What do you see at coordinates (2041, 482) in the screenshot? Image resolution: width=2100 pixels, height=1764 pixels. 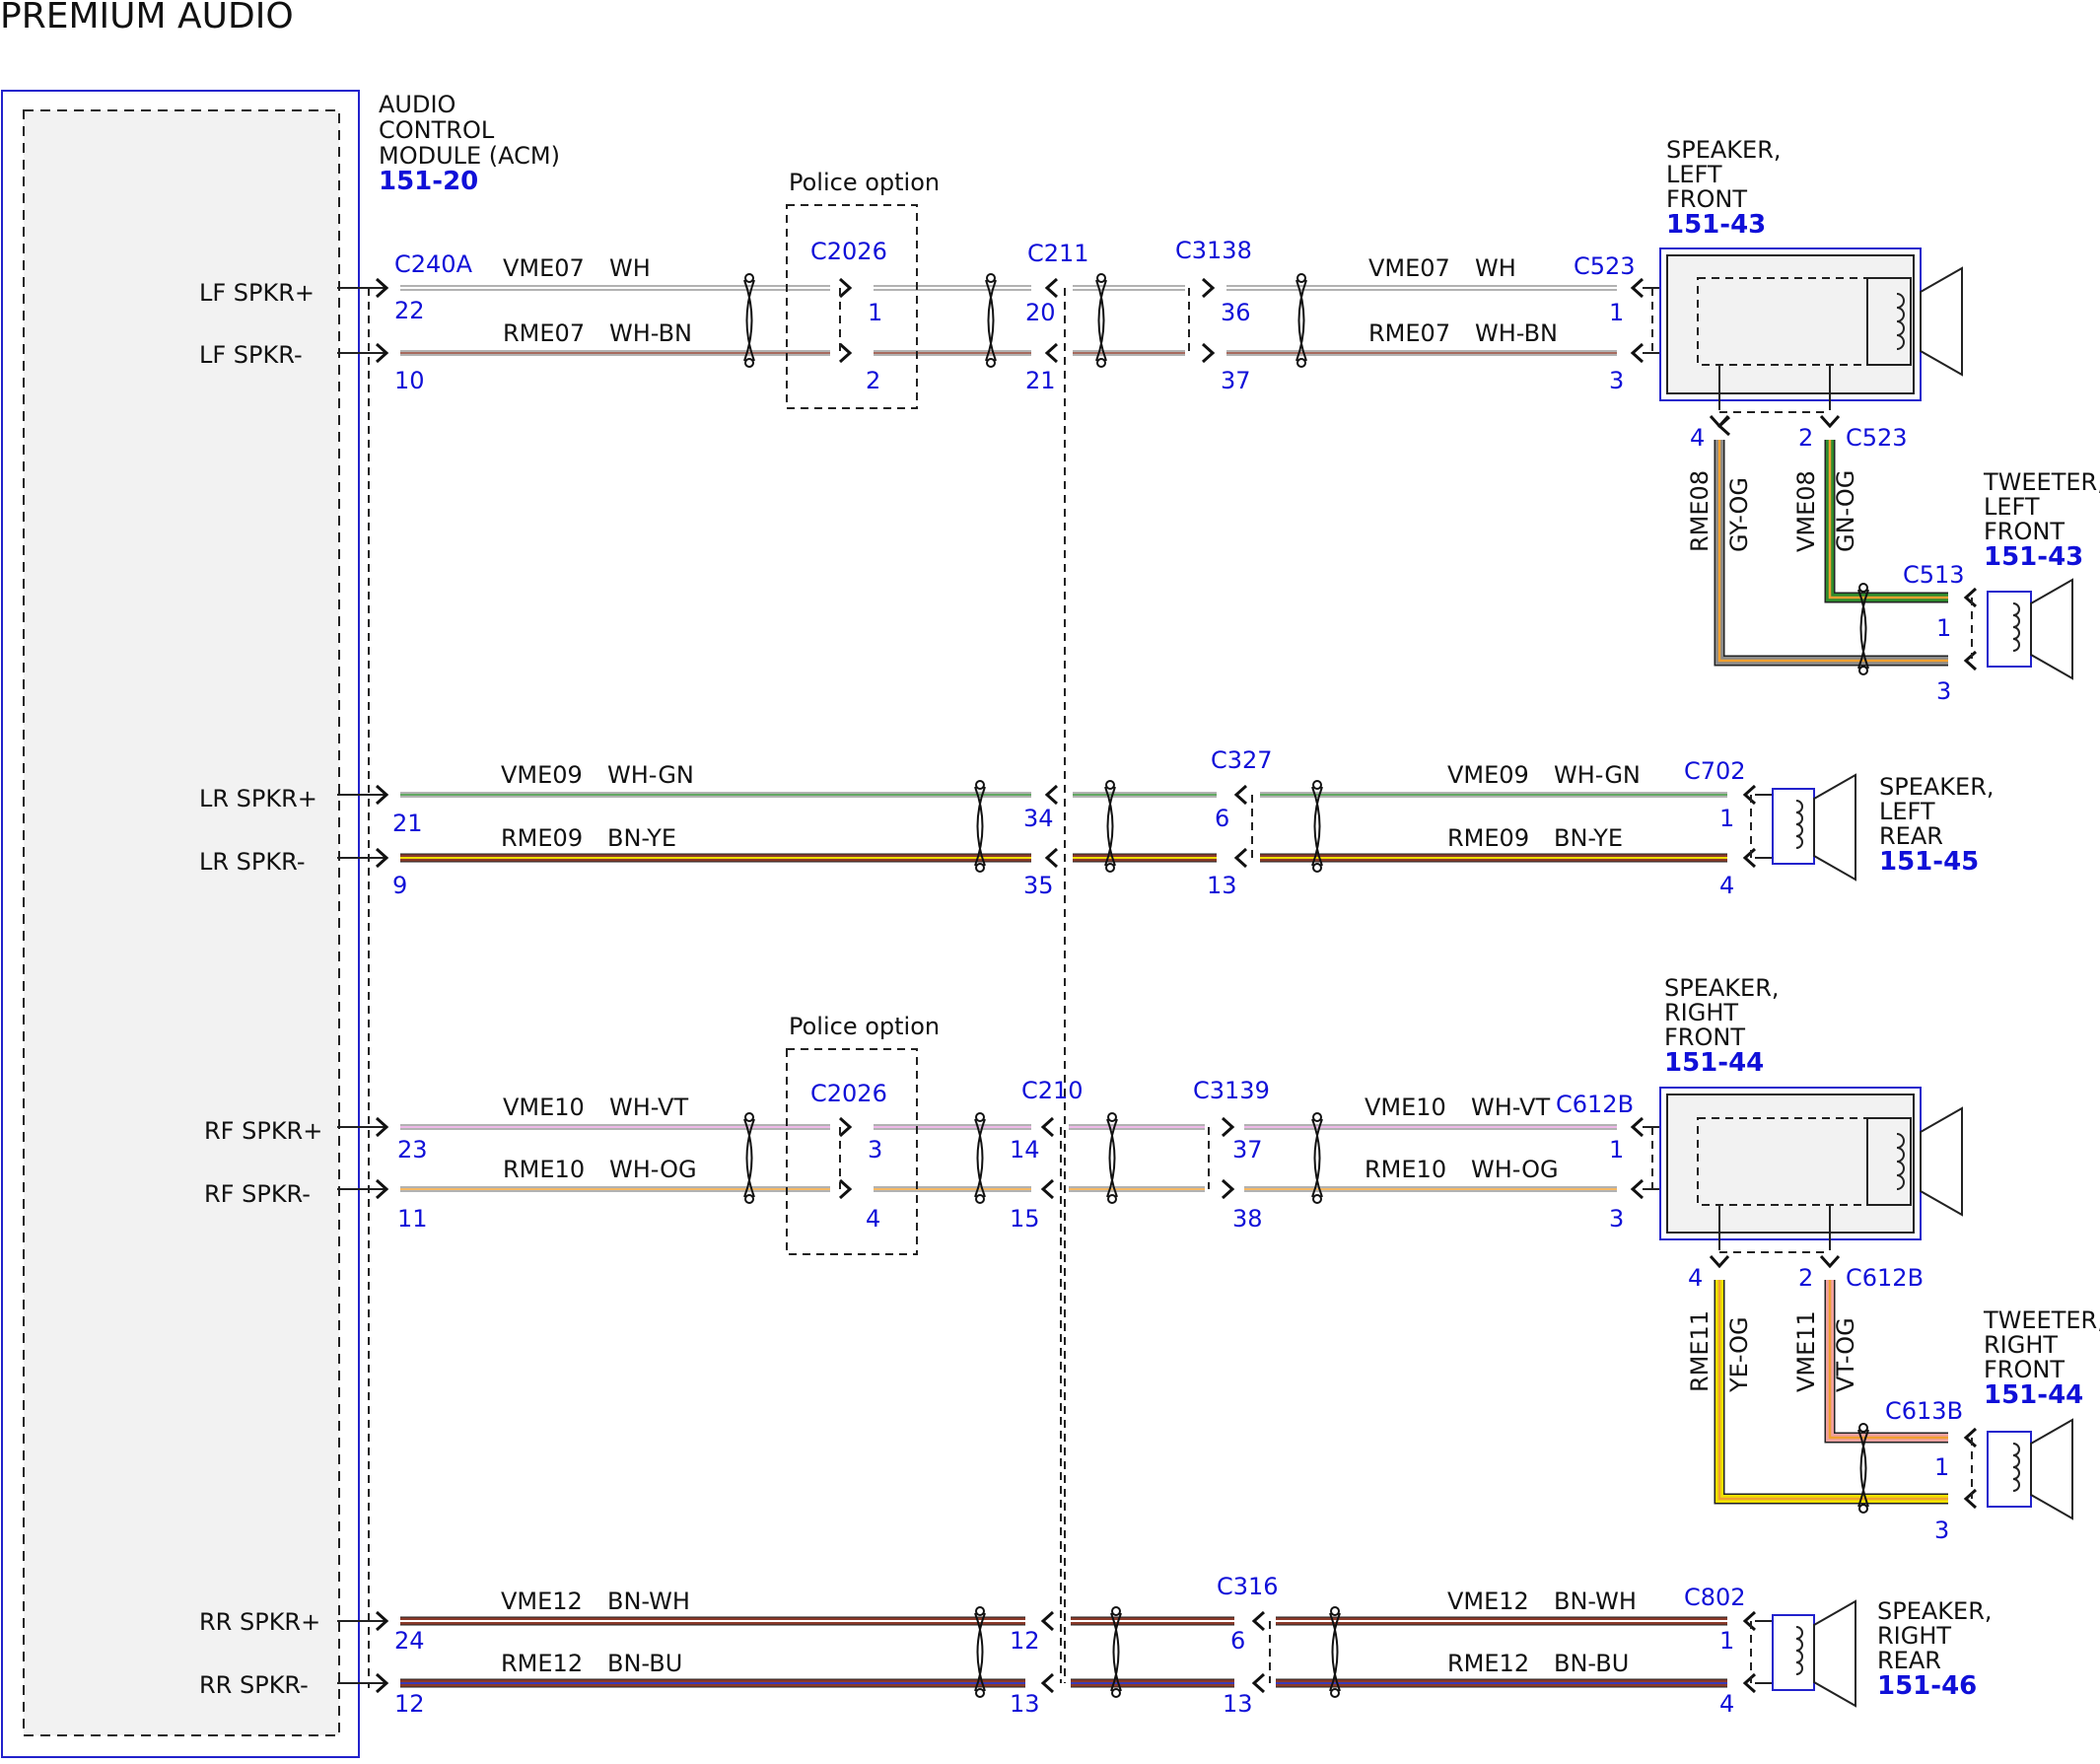 I see `component-label: TWEETER,` at bounding box center [2041, 482].